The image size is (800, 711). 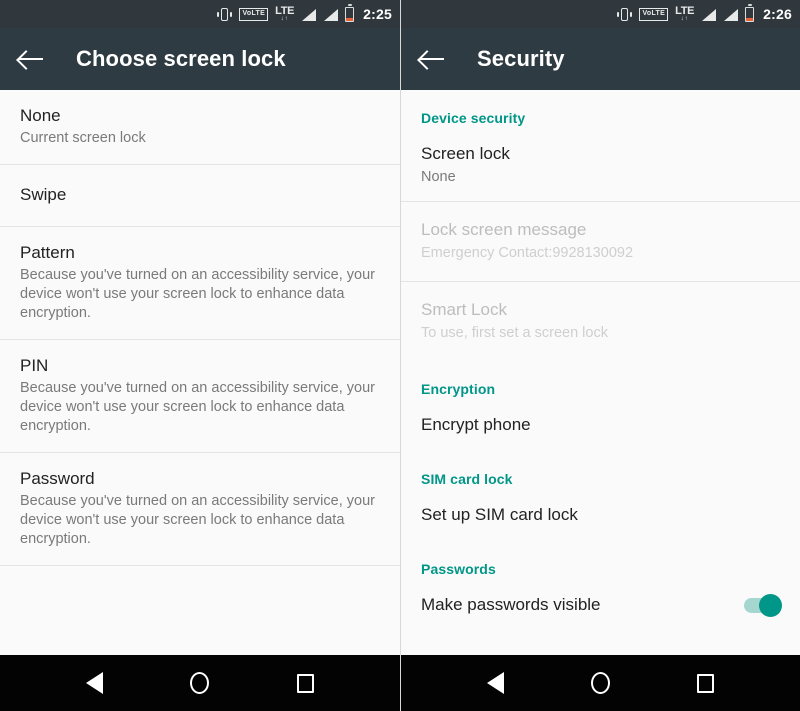 What do you see at coordinates (504, 229) in the screenshot?
I see `pref-title: Lock screen message` at bounding box center [504, 229].